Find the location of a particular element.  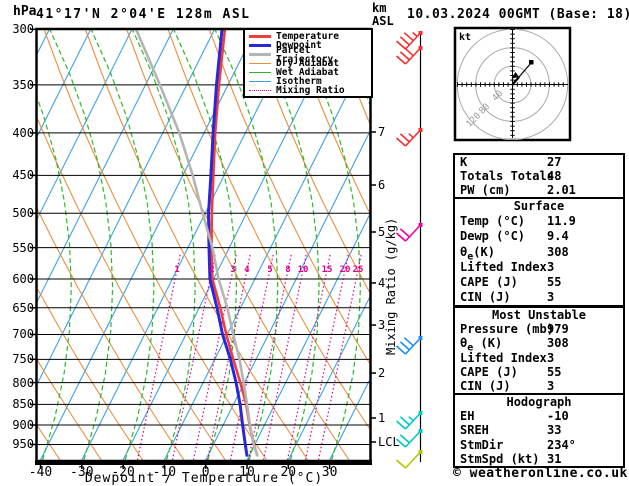

table-row: θe(K) 308 is located at coordinates (539, 253).